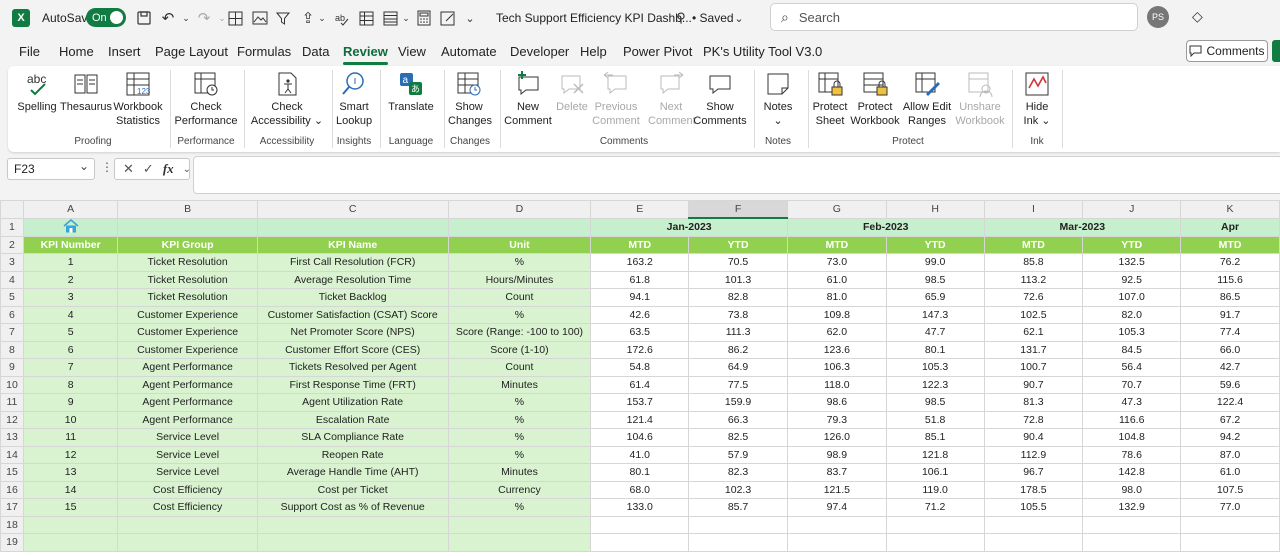 The image size is (1280, 556). What do you see at coordinates (1037, 99) in the screenshot?
I see `hide-ink-button: Hide Ink ⌄` at bounding box center [1037, 99].